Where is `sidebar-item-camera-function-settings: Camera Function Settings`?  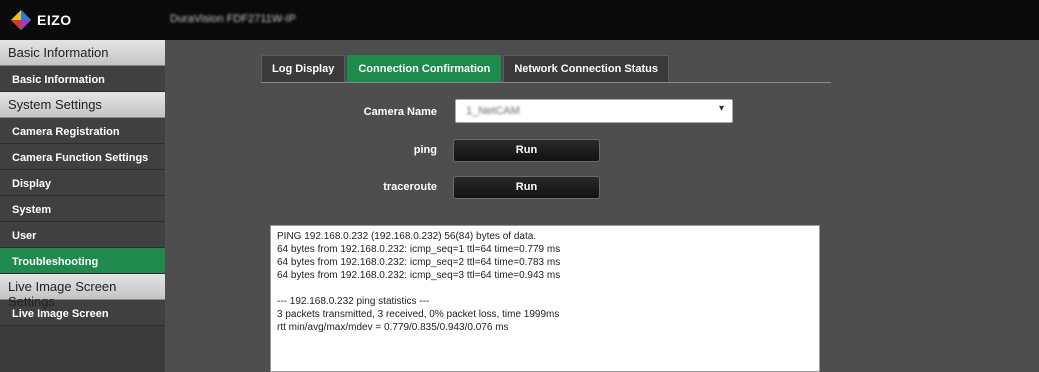 sidebar-item-camera-function-settings: Camera Function Settings is located at coordinates (82, 157).